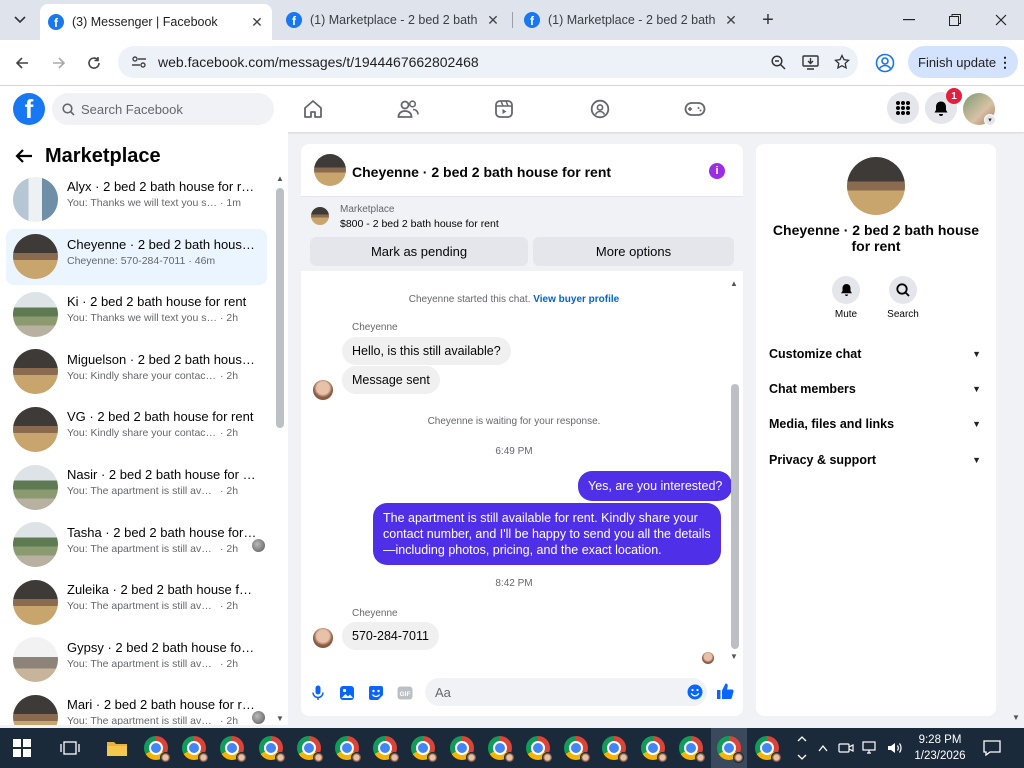  I want to click on zoom-button, so click(778, 62).